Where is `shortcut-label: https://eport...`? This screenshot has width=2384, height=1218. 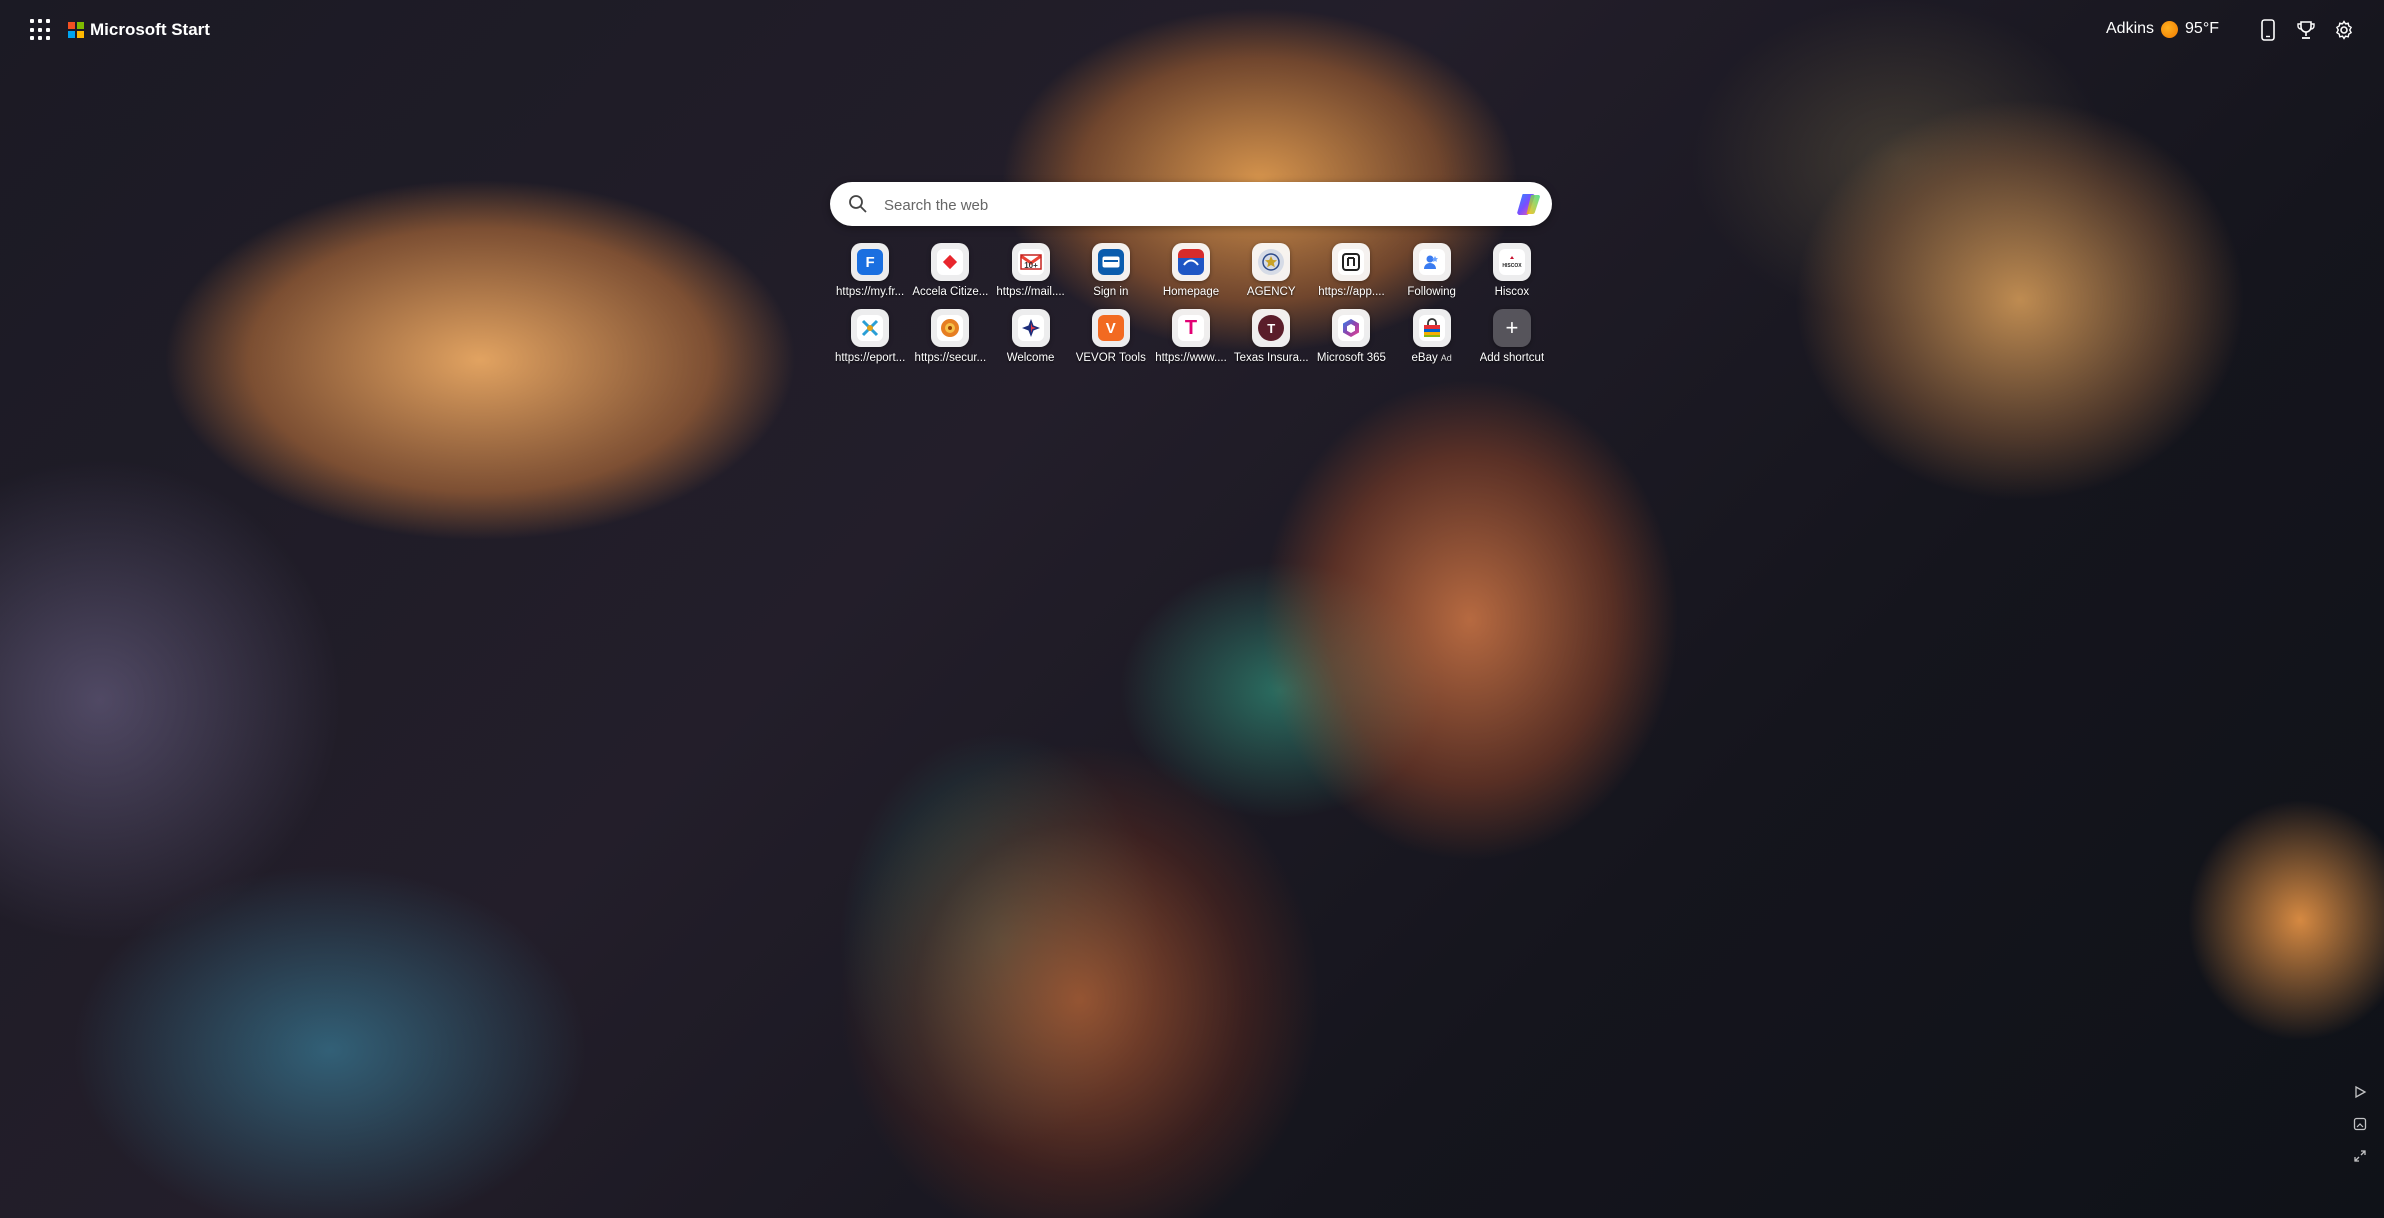
shortcut-label: https://eport... is located at coordinates (870, 358).